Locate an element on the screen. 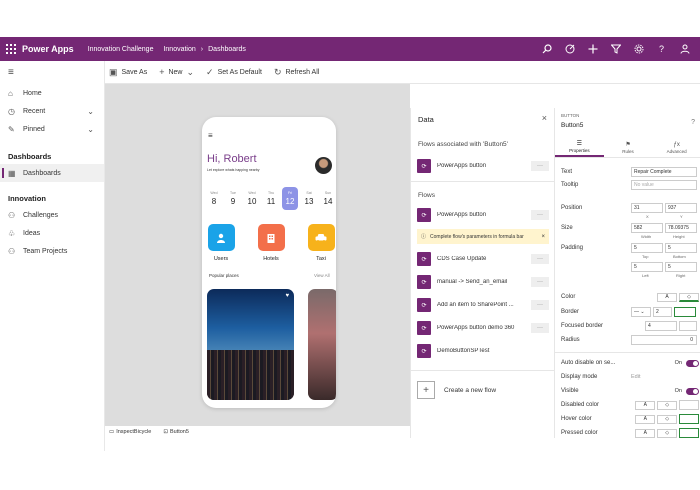 The height and width of the screenshot is (490, 700). refresh-all-button: ↻ Refresh All is located at coordinates (296, 72).